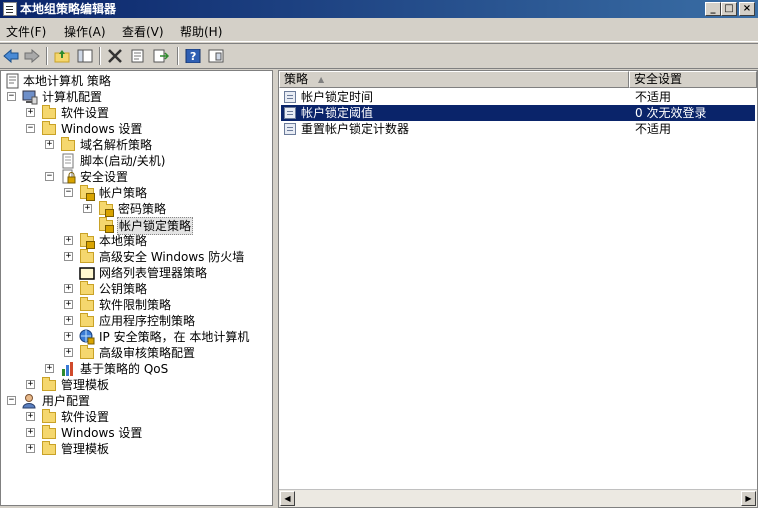 This screenshot has width=758, height=508. What do you see at coordinates (174, 337) in the screenshot?
I see `tree-label: IP 安全策略，在 本地计算机` at bounding box center [174, 337].